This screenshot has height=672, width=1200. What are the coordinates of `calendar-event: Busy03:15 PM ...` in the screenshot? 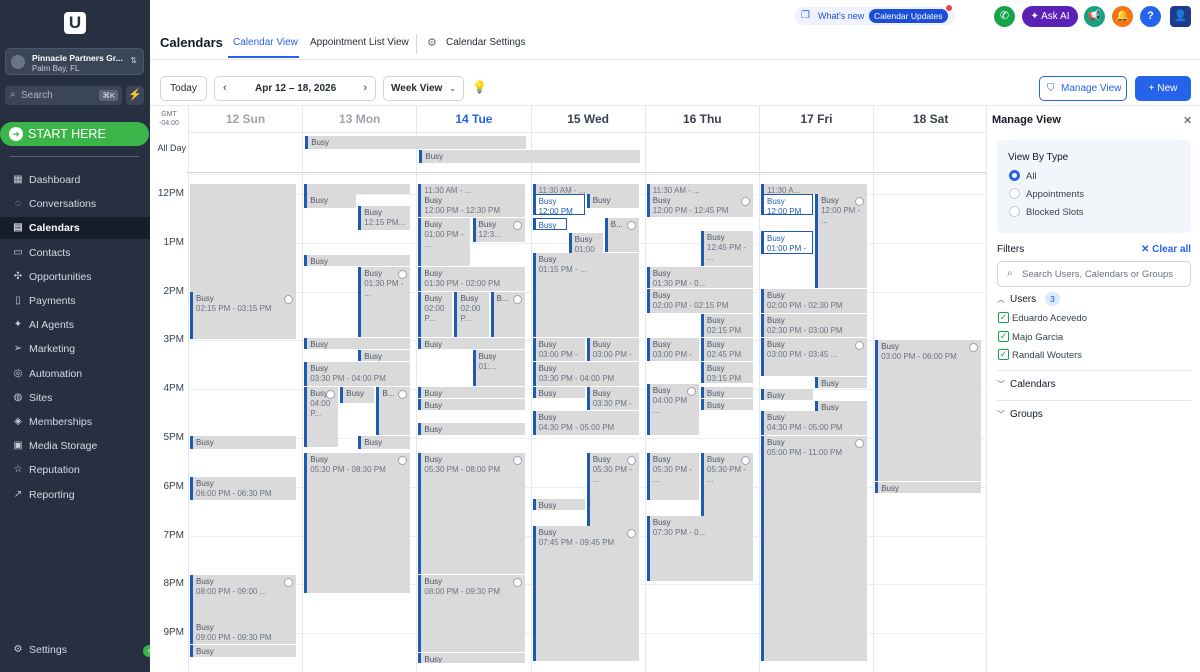 It's located at (726, 373).